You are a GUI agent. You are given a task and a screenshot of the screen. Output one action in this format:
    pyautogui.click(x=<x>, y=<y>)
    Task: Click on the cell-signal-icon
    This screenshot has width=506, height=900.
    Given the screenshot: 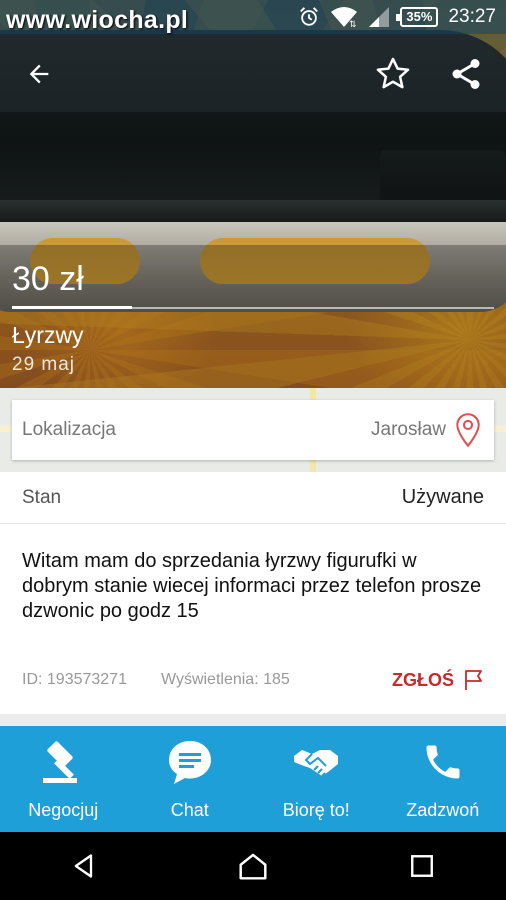 What is the action you would take?
    pyautogui.click(x=379, y=17)
    